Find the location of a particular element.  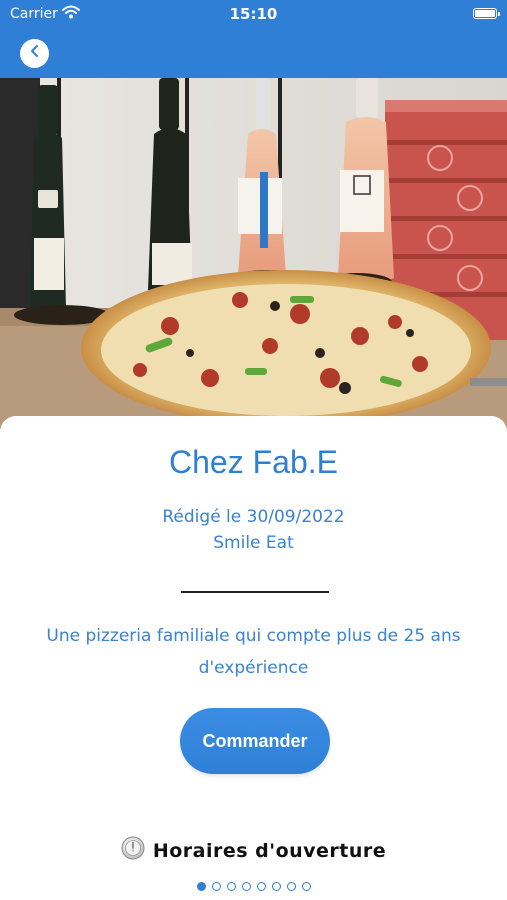

order-button: Commander is located at coordinates (255, 741).